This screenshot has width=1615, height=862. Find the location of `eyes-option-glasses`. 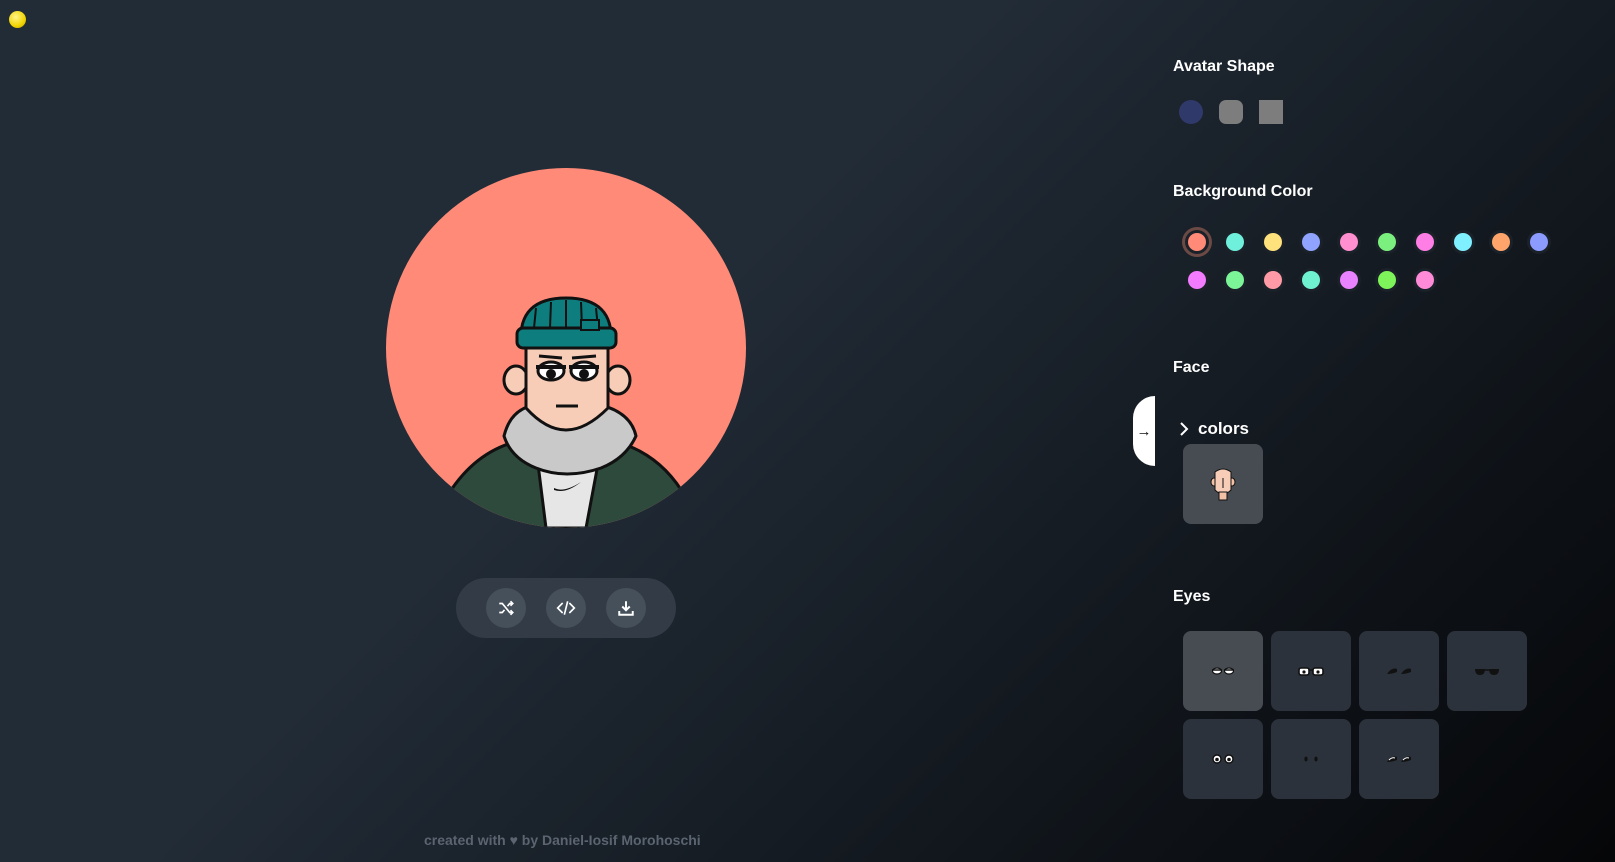

eyes-option-glasses is located at coordinates (1311, 671).